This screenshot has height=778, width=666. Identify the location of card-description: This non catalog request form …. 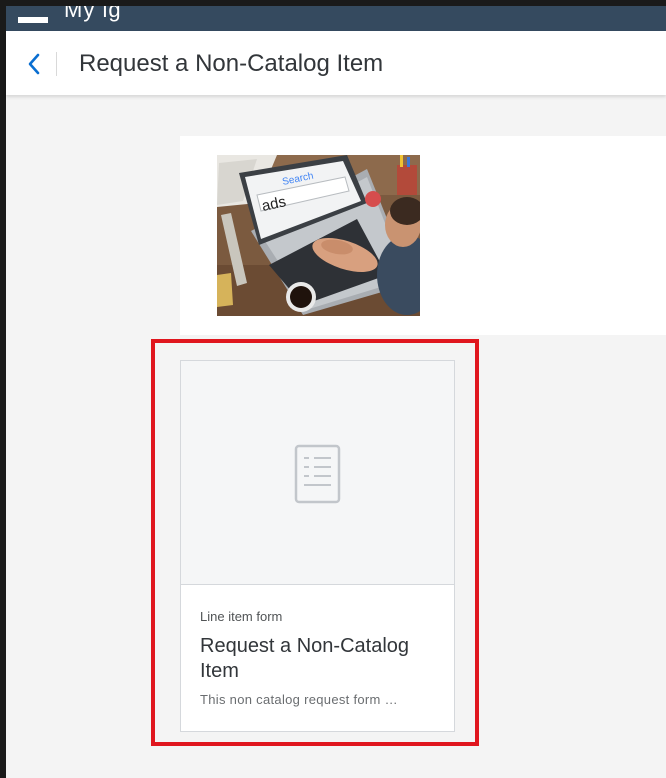
(299, 699).